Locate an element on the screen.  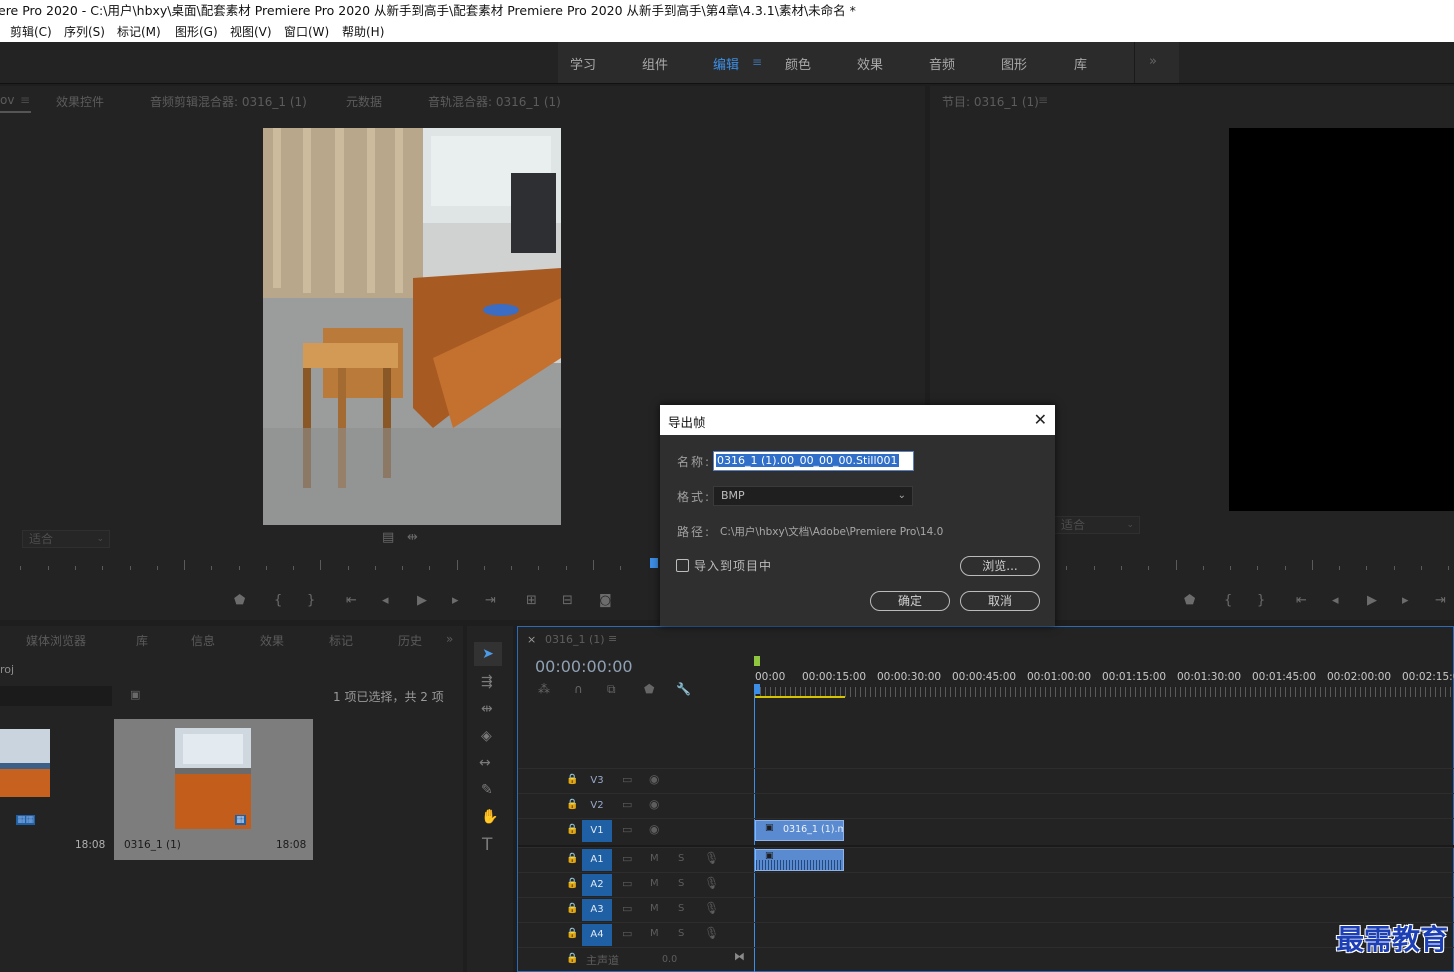
program-mark-in-icon: { is located at coordinates (1228, 600).